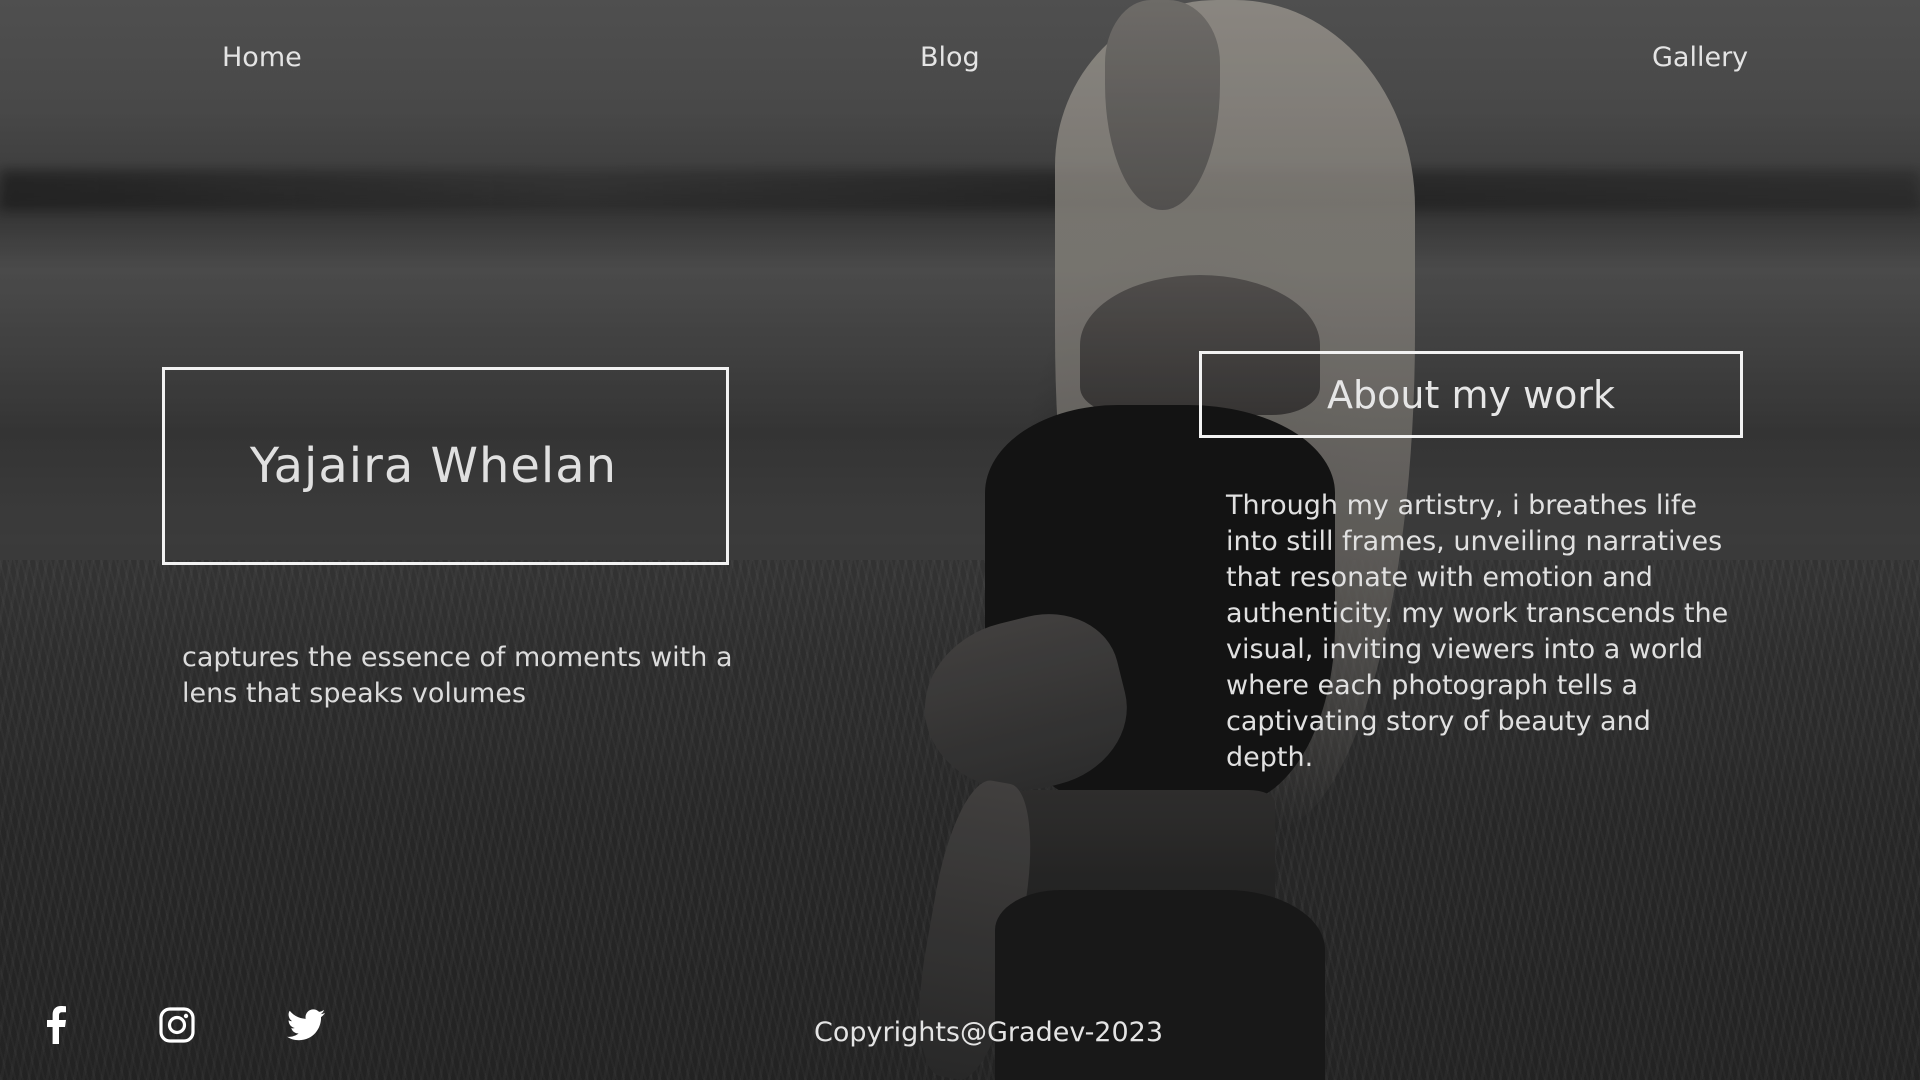 The height and width of the screenshot is (1080, 1920). What do you see at coordinates (950, 58) in the screenshot?
I see `nav-link-blog: Blog` at bounding box center [950, 58].